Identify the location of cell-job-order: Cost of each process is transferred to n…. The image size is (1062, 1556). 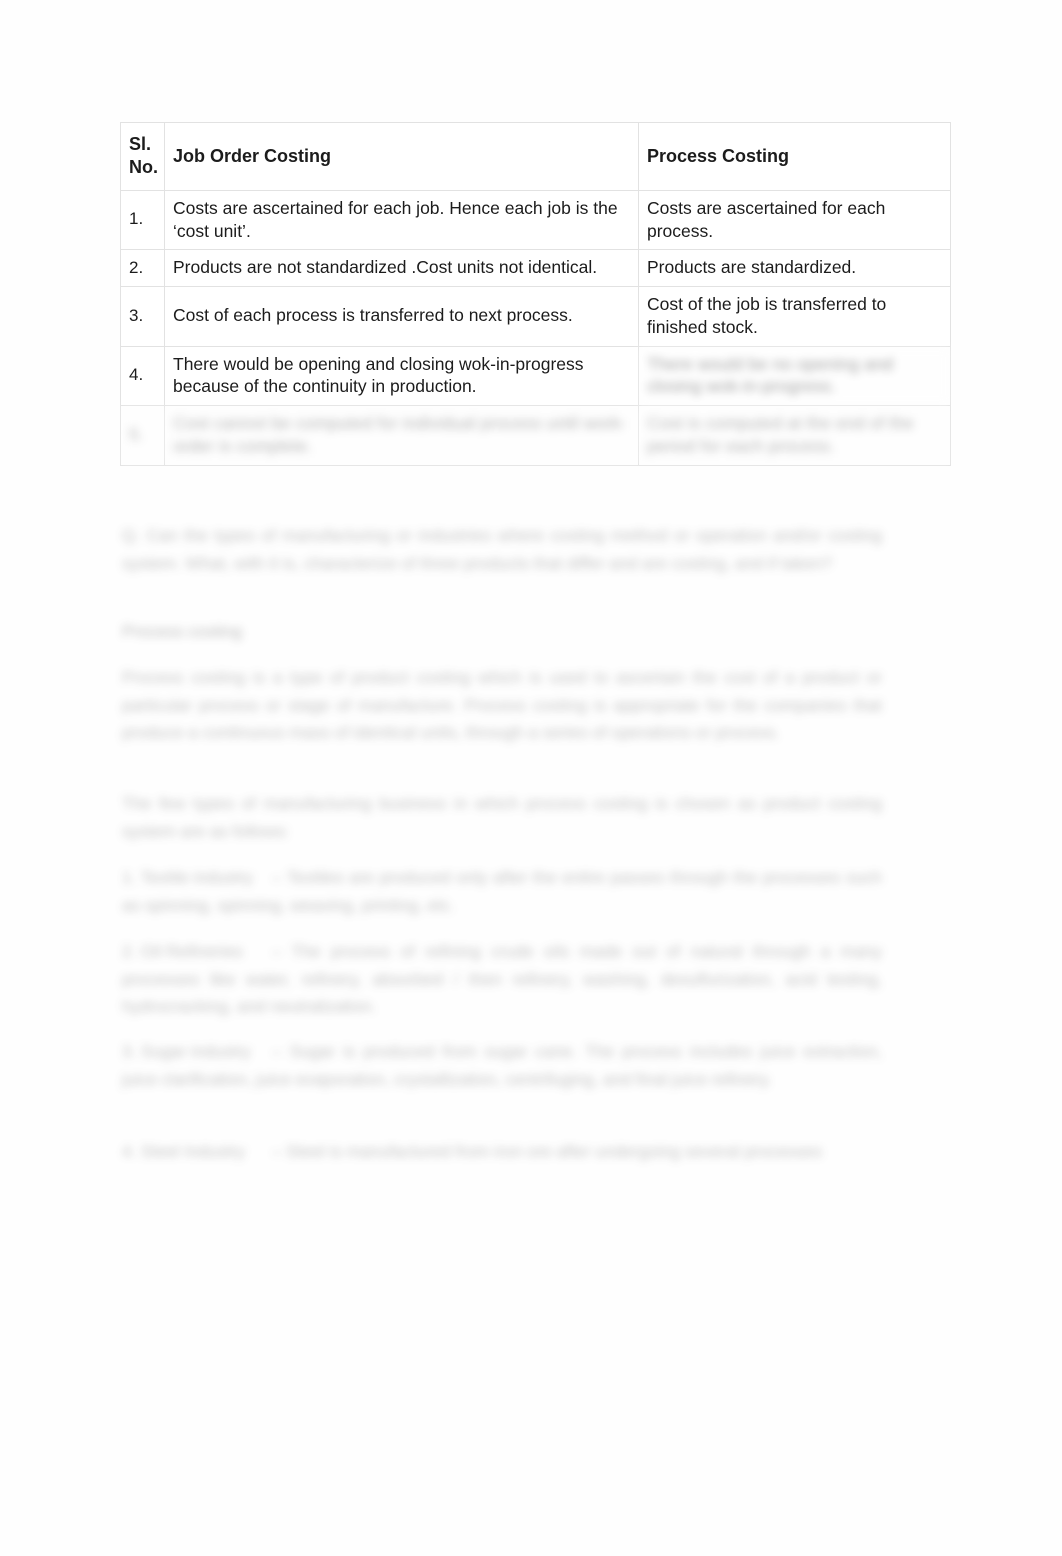
(401, 316).